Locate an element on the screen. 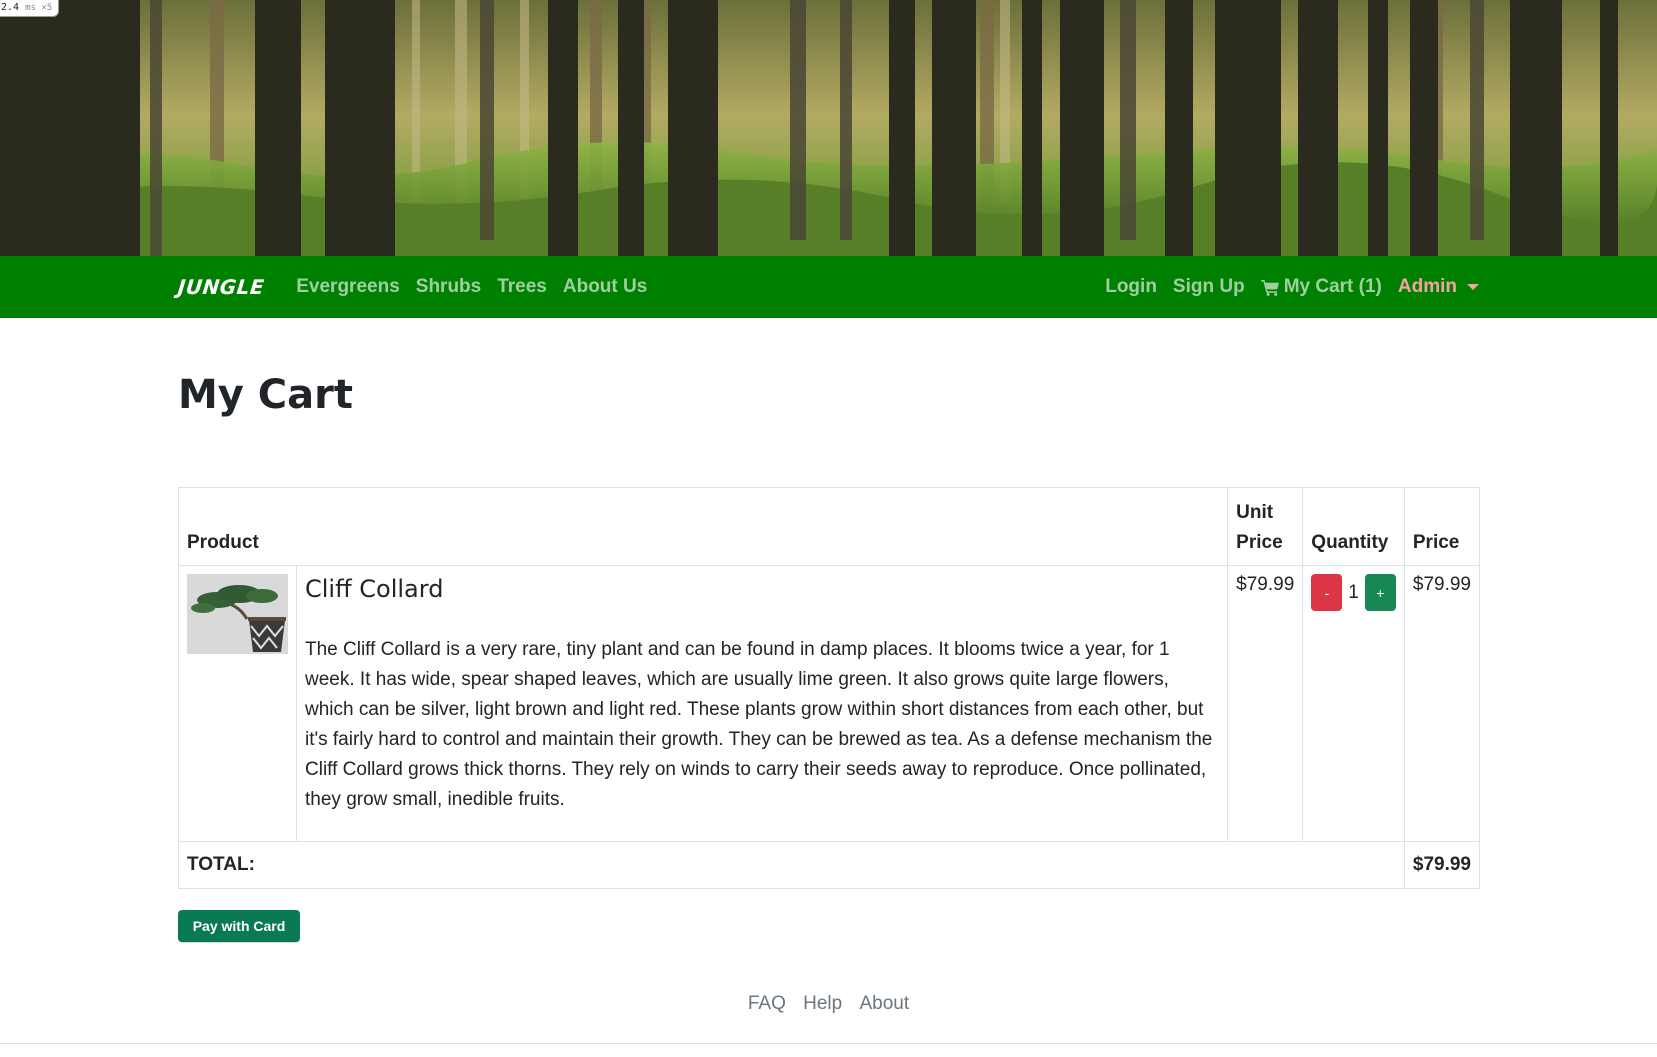 Image resolution: width=1657 pixels, height=1057 pixels. nav-link-about-us: About Us is located at coordinates (605, 287).